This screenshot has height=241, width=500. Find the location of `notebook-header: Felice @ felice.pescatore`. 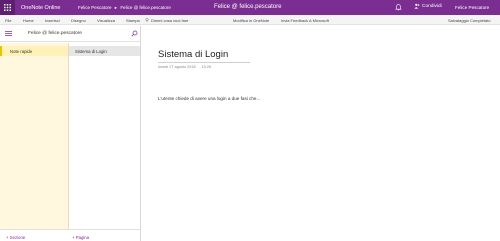

notebook-header: Felice @ felice.pescatore is located at coordinates (70, 34).